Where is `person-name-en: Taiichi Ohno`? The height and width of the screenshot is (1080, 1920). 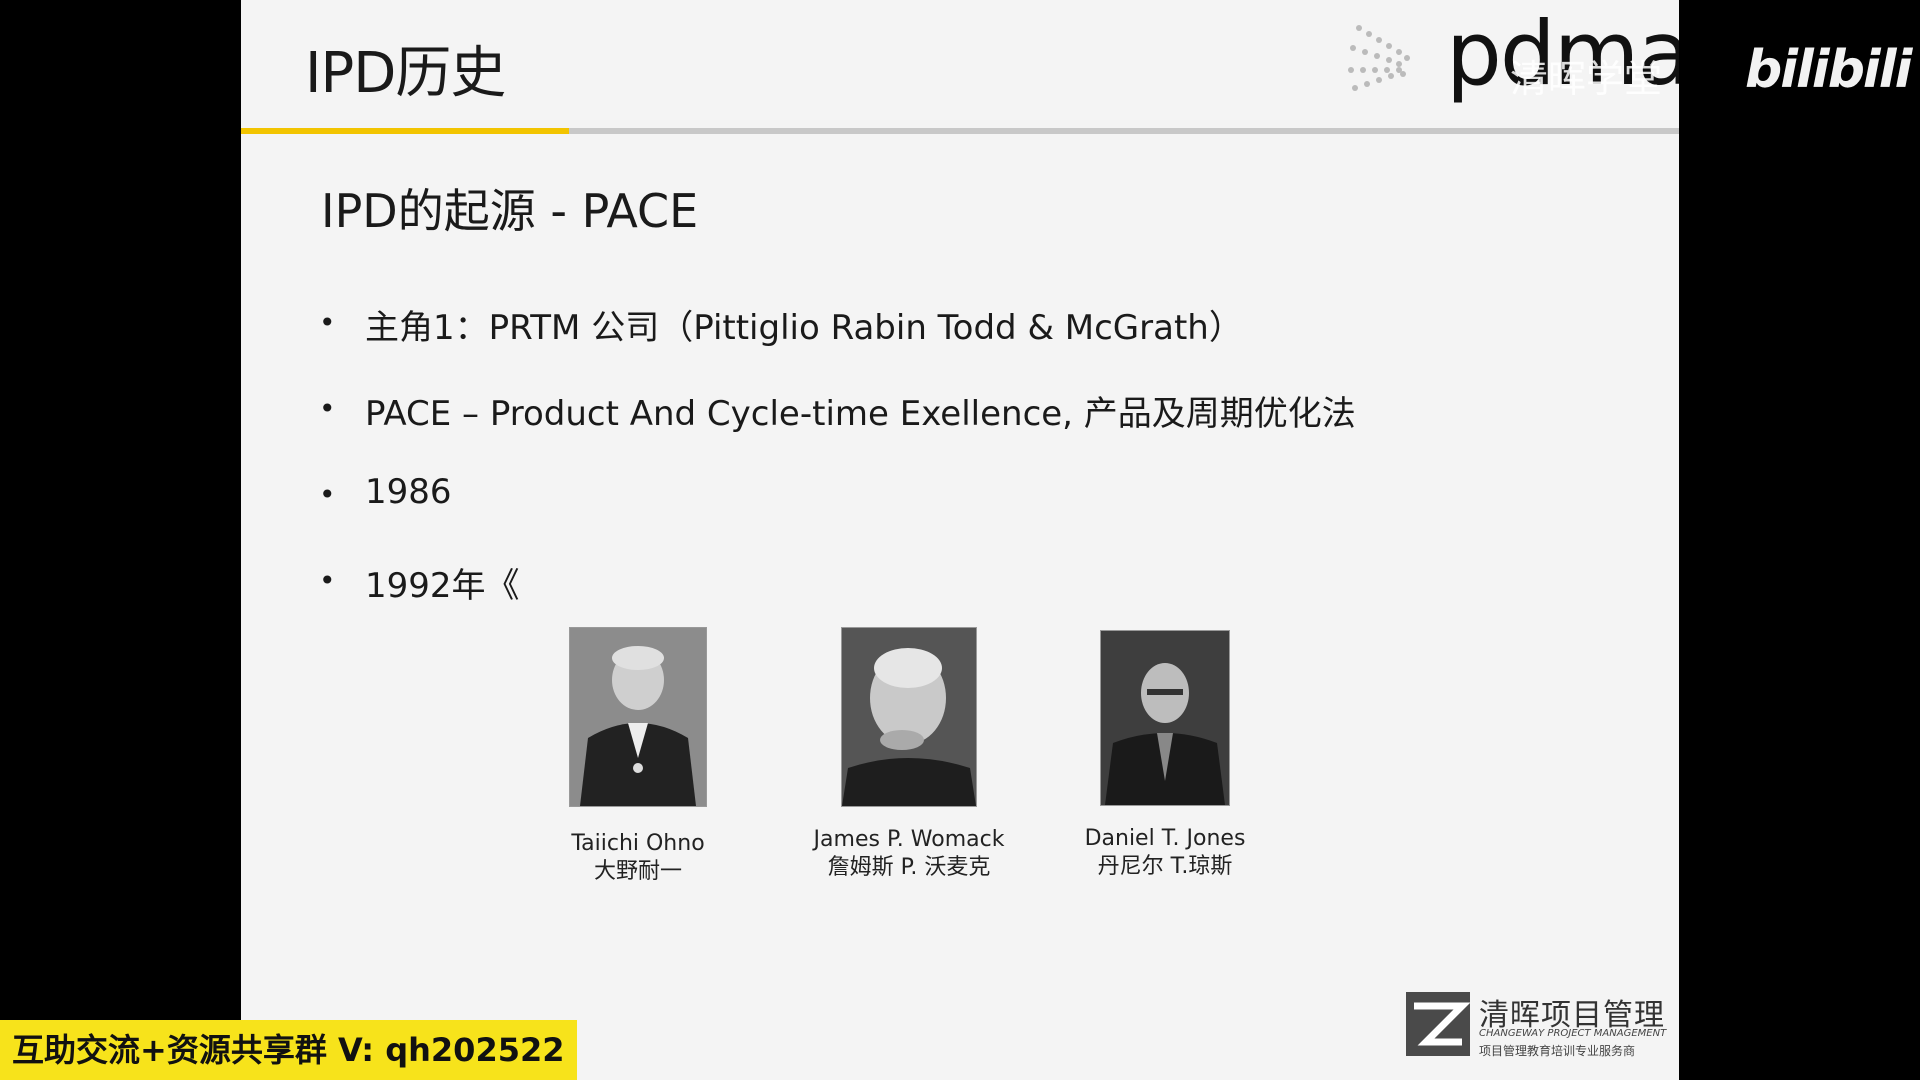 person-name-en: Taiichi Ohno is located at coordinates (638, 843).